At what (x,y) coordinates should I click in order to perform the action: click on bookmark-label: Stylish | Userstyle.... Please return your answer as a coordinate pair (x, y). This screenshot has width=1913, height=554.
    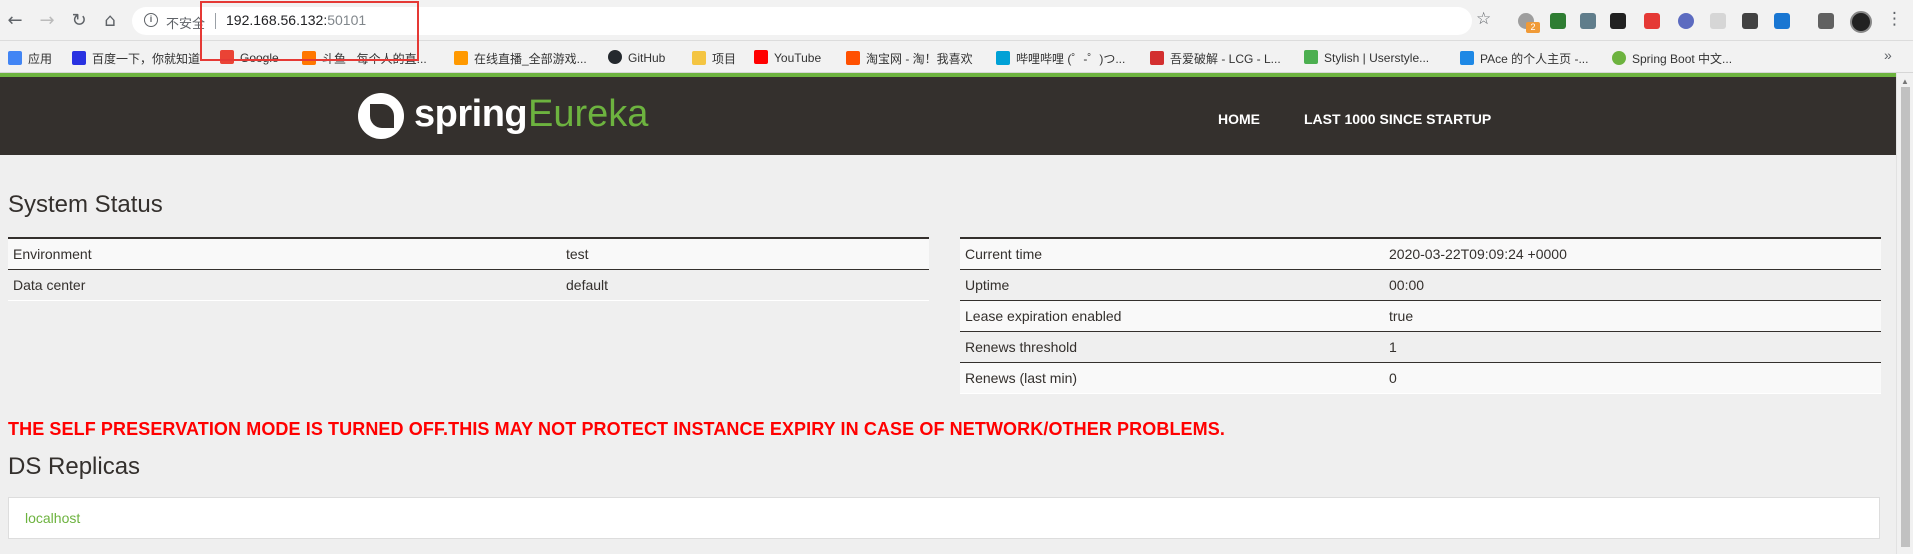
    Looking at the image, I should click on (1377, 58).